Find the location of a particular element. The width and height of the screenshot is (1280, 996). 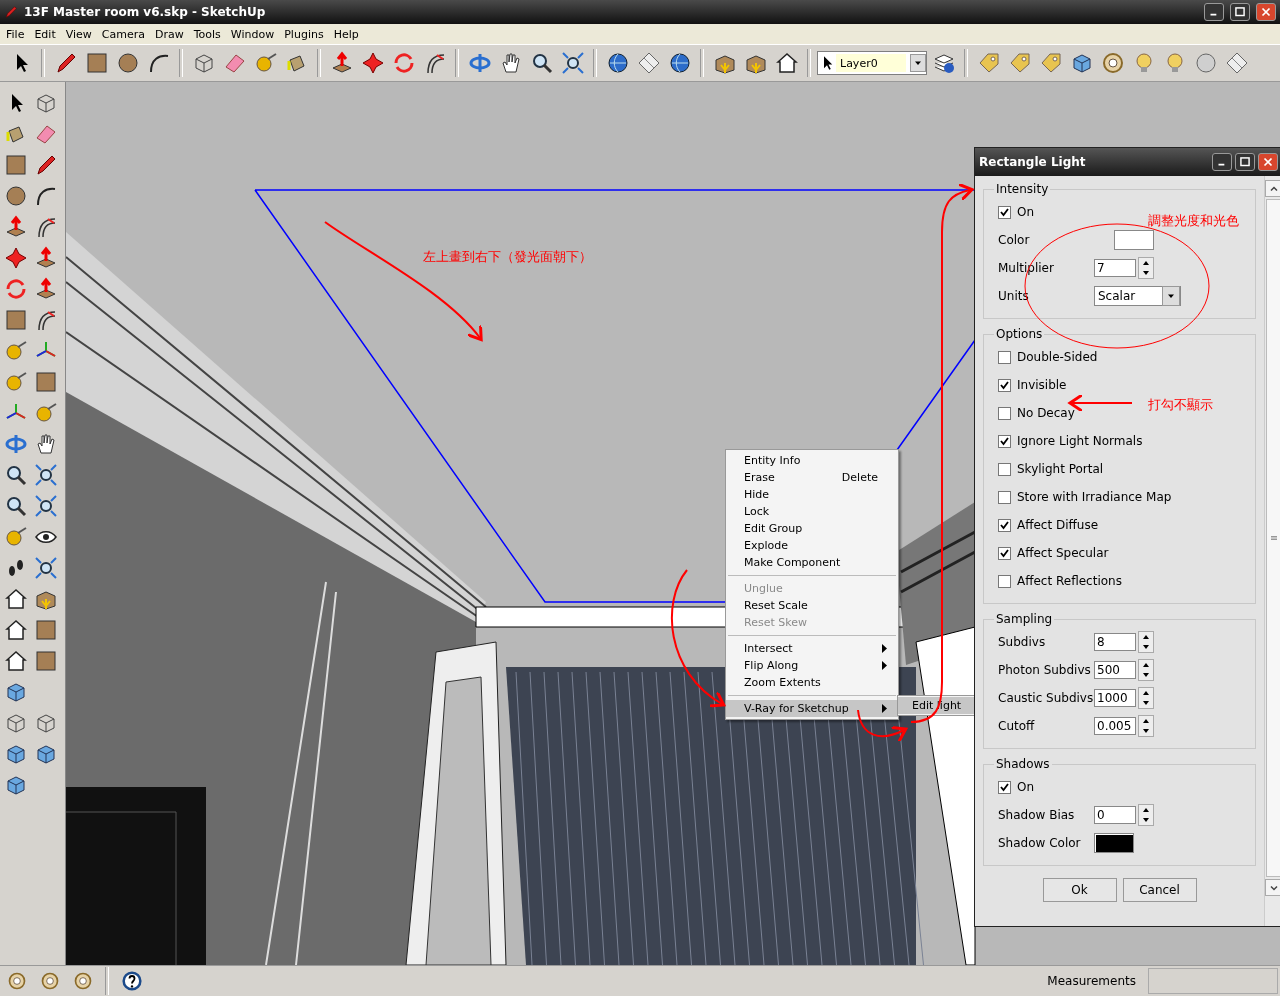

menu-item: Help is located at coordinates (347, 34).